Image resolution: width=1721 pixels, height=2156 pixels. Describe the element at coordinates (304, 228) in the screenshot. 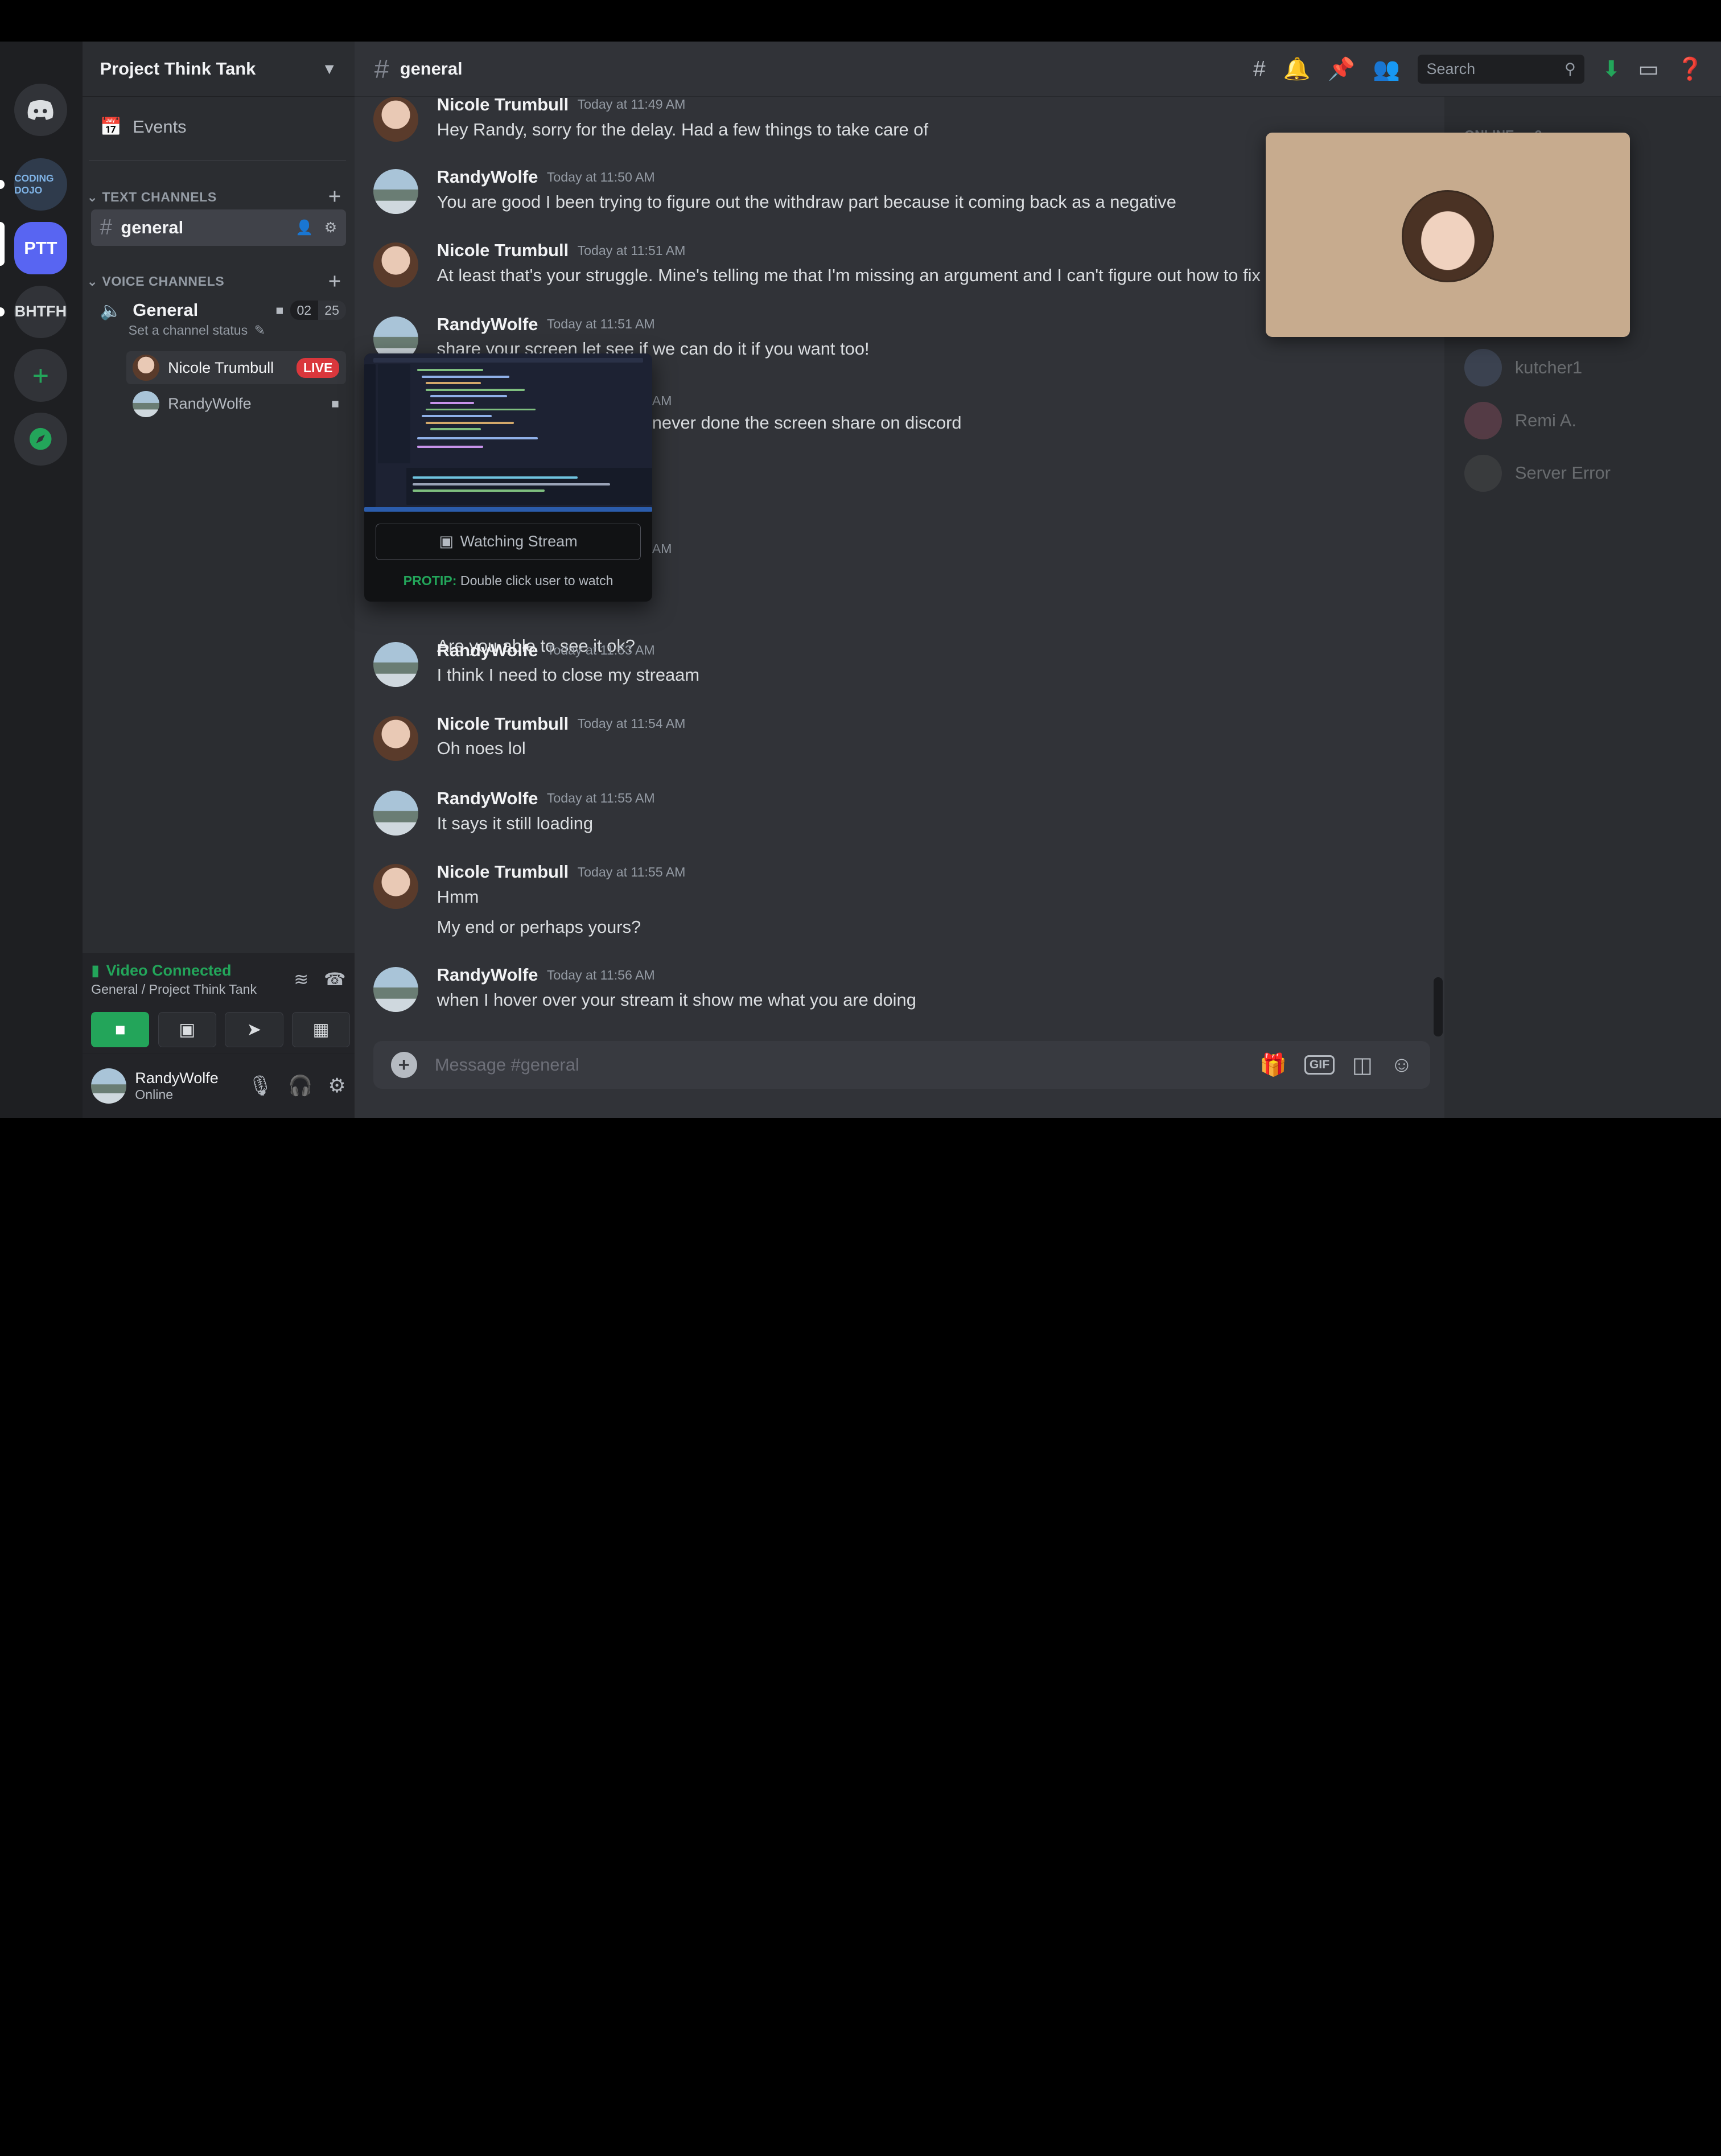

I see `invite-icon: 👤` at that location.